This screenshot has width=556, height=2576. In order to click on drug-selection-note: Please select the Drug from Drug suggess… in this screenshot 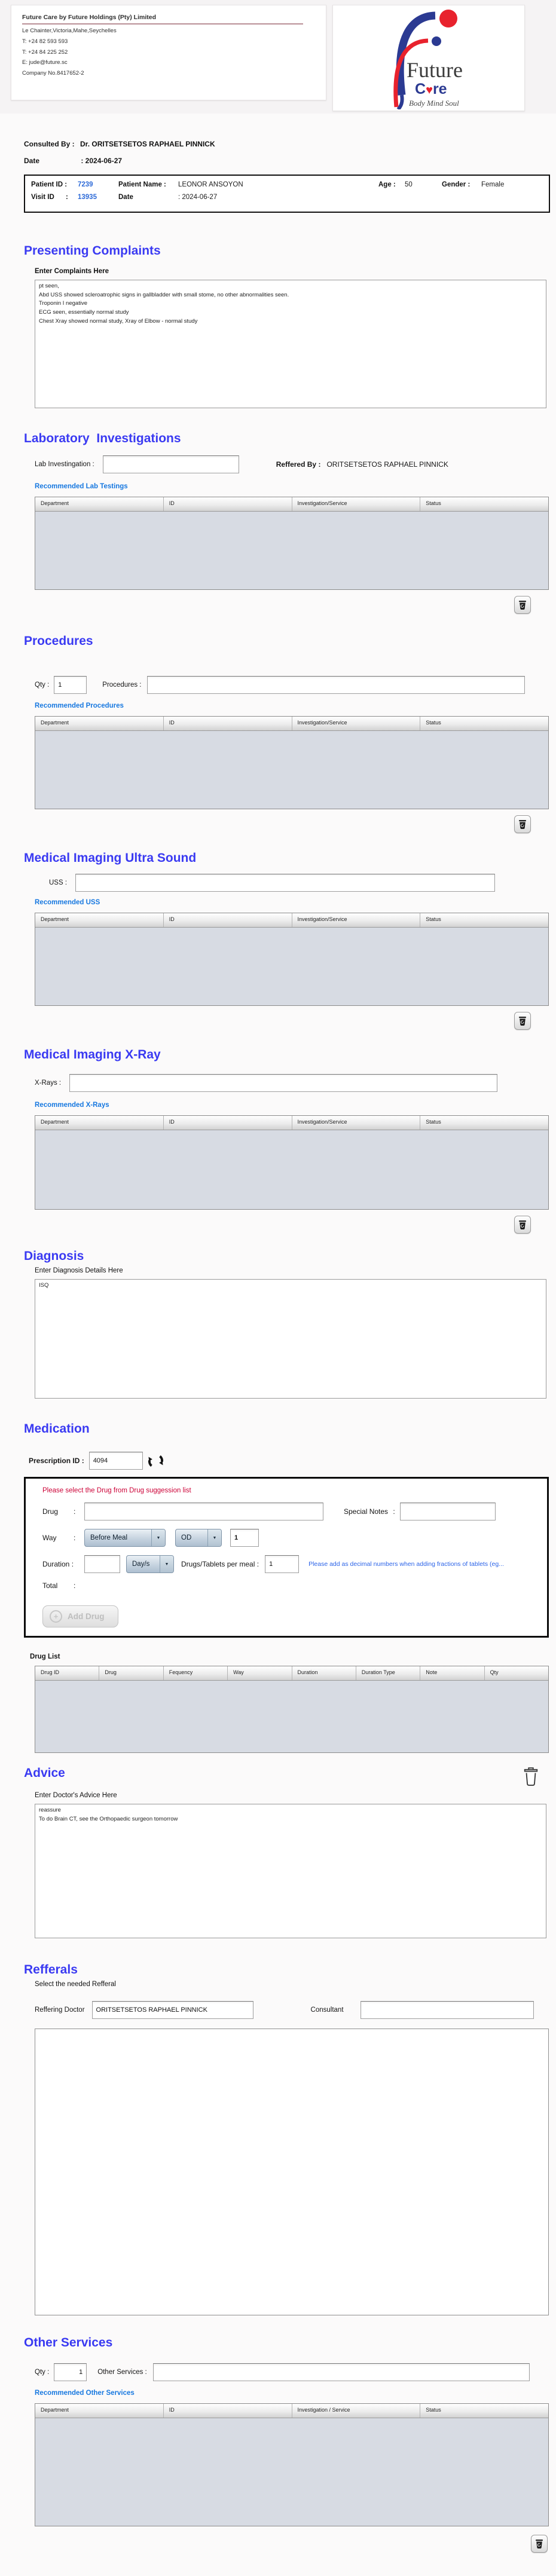, I will do `click(117, 1490)`.